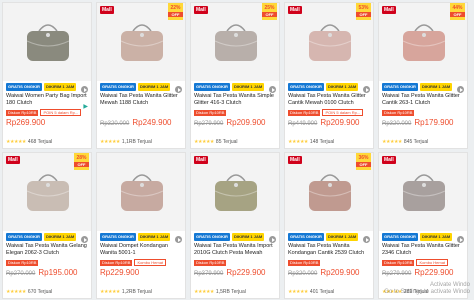  What do you see at coordinates (329, 192) in the screenshot?
I see `product-image: Mall 36% OFF` at bounding box center [329, 192].